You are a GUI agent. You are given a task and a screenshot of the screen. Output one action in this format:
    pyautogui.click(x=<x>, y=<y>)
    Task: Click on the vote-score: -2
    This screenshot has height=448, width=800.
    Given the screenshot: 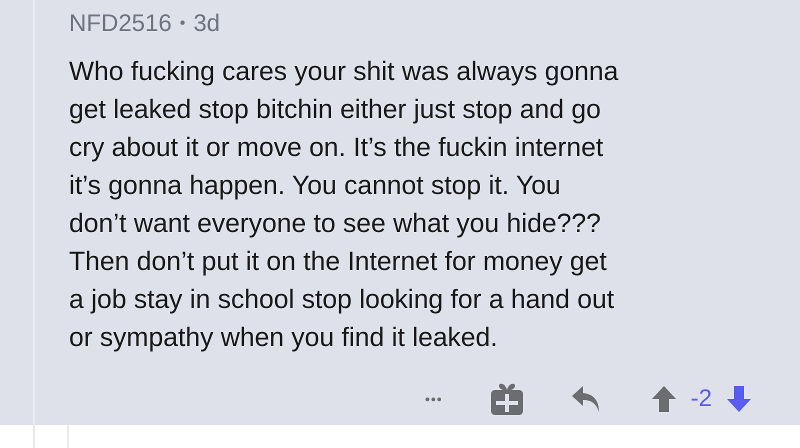 What is the action you would take?
    pyautogui.click(x=701, y=399)
    